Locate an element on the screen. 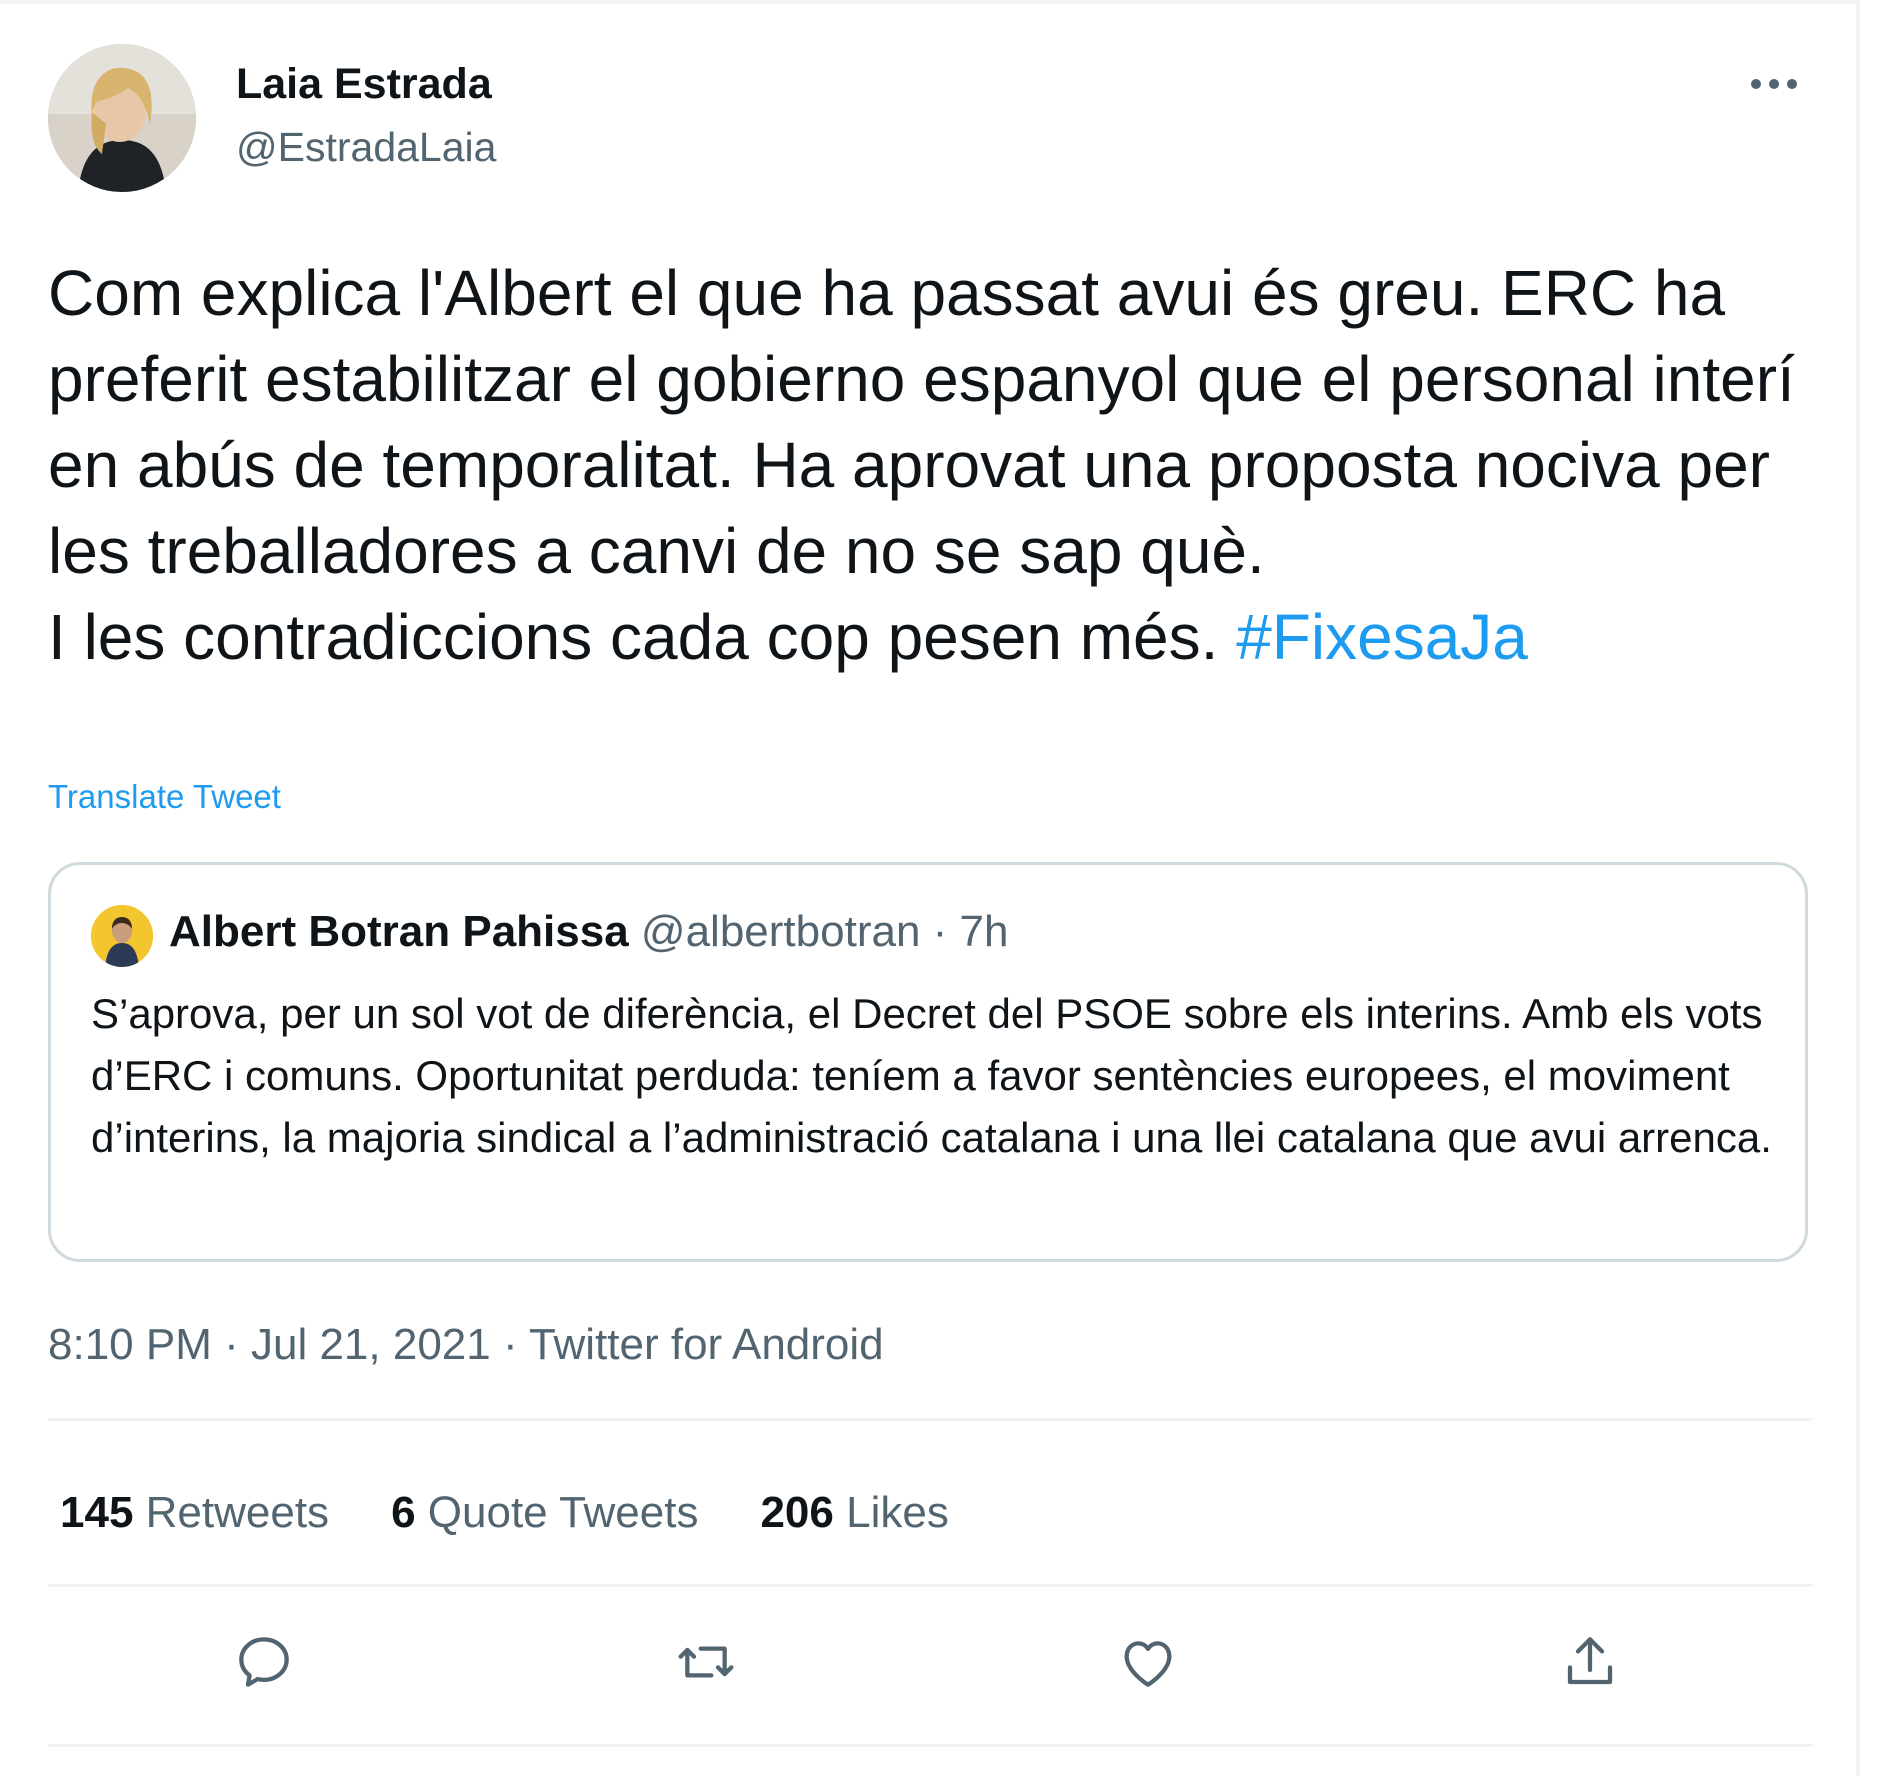 This screenshot has height=1776, width=1900. quoted-author-handle: @albertbotran is located at coordinates (780, 931).